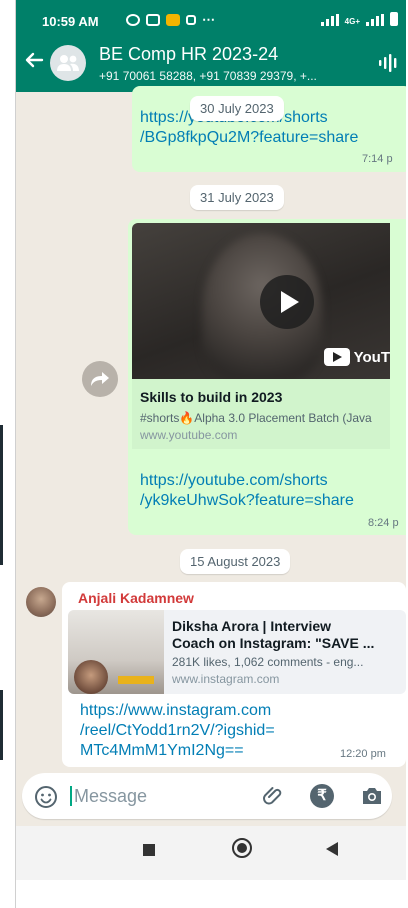  What do you see at coordinates (110, 796) in the screenshot?
I see `message-input: Message` at bounding box center [110, 796].